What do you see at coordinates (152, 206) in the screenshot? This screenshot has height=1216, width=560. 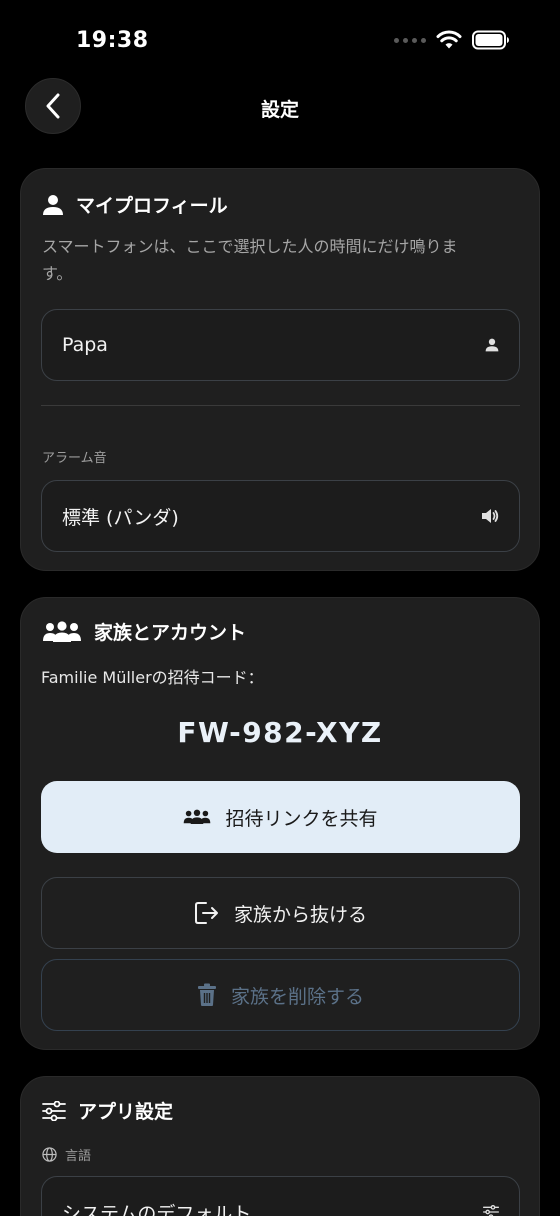 I see `profile-title: マイプロフィール` at bounding box center [152, 206].